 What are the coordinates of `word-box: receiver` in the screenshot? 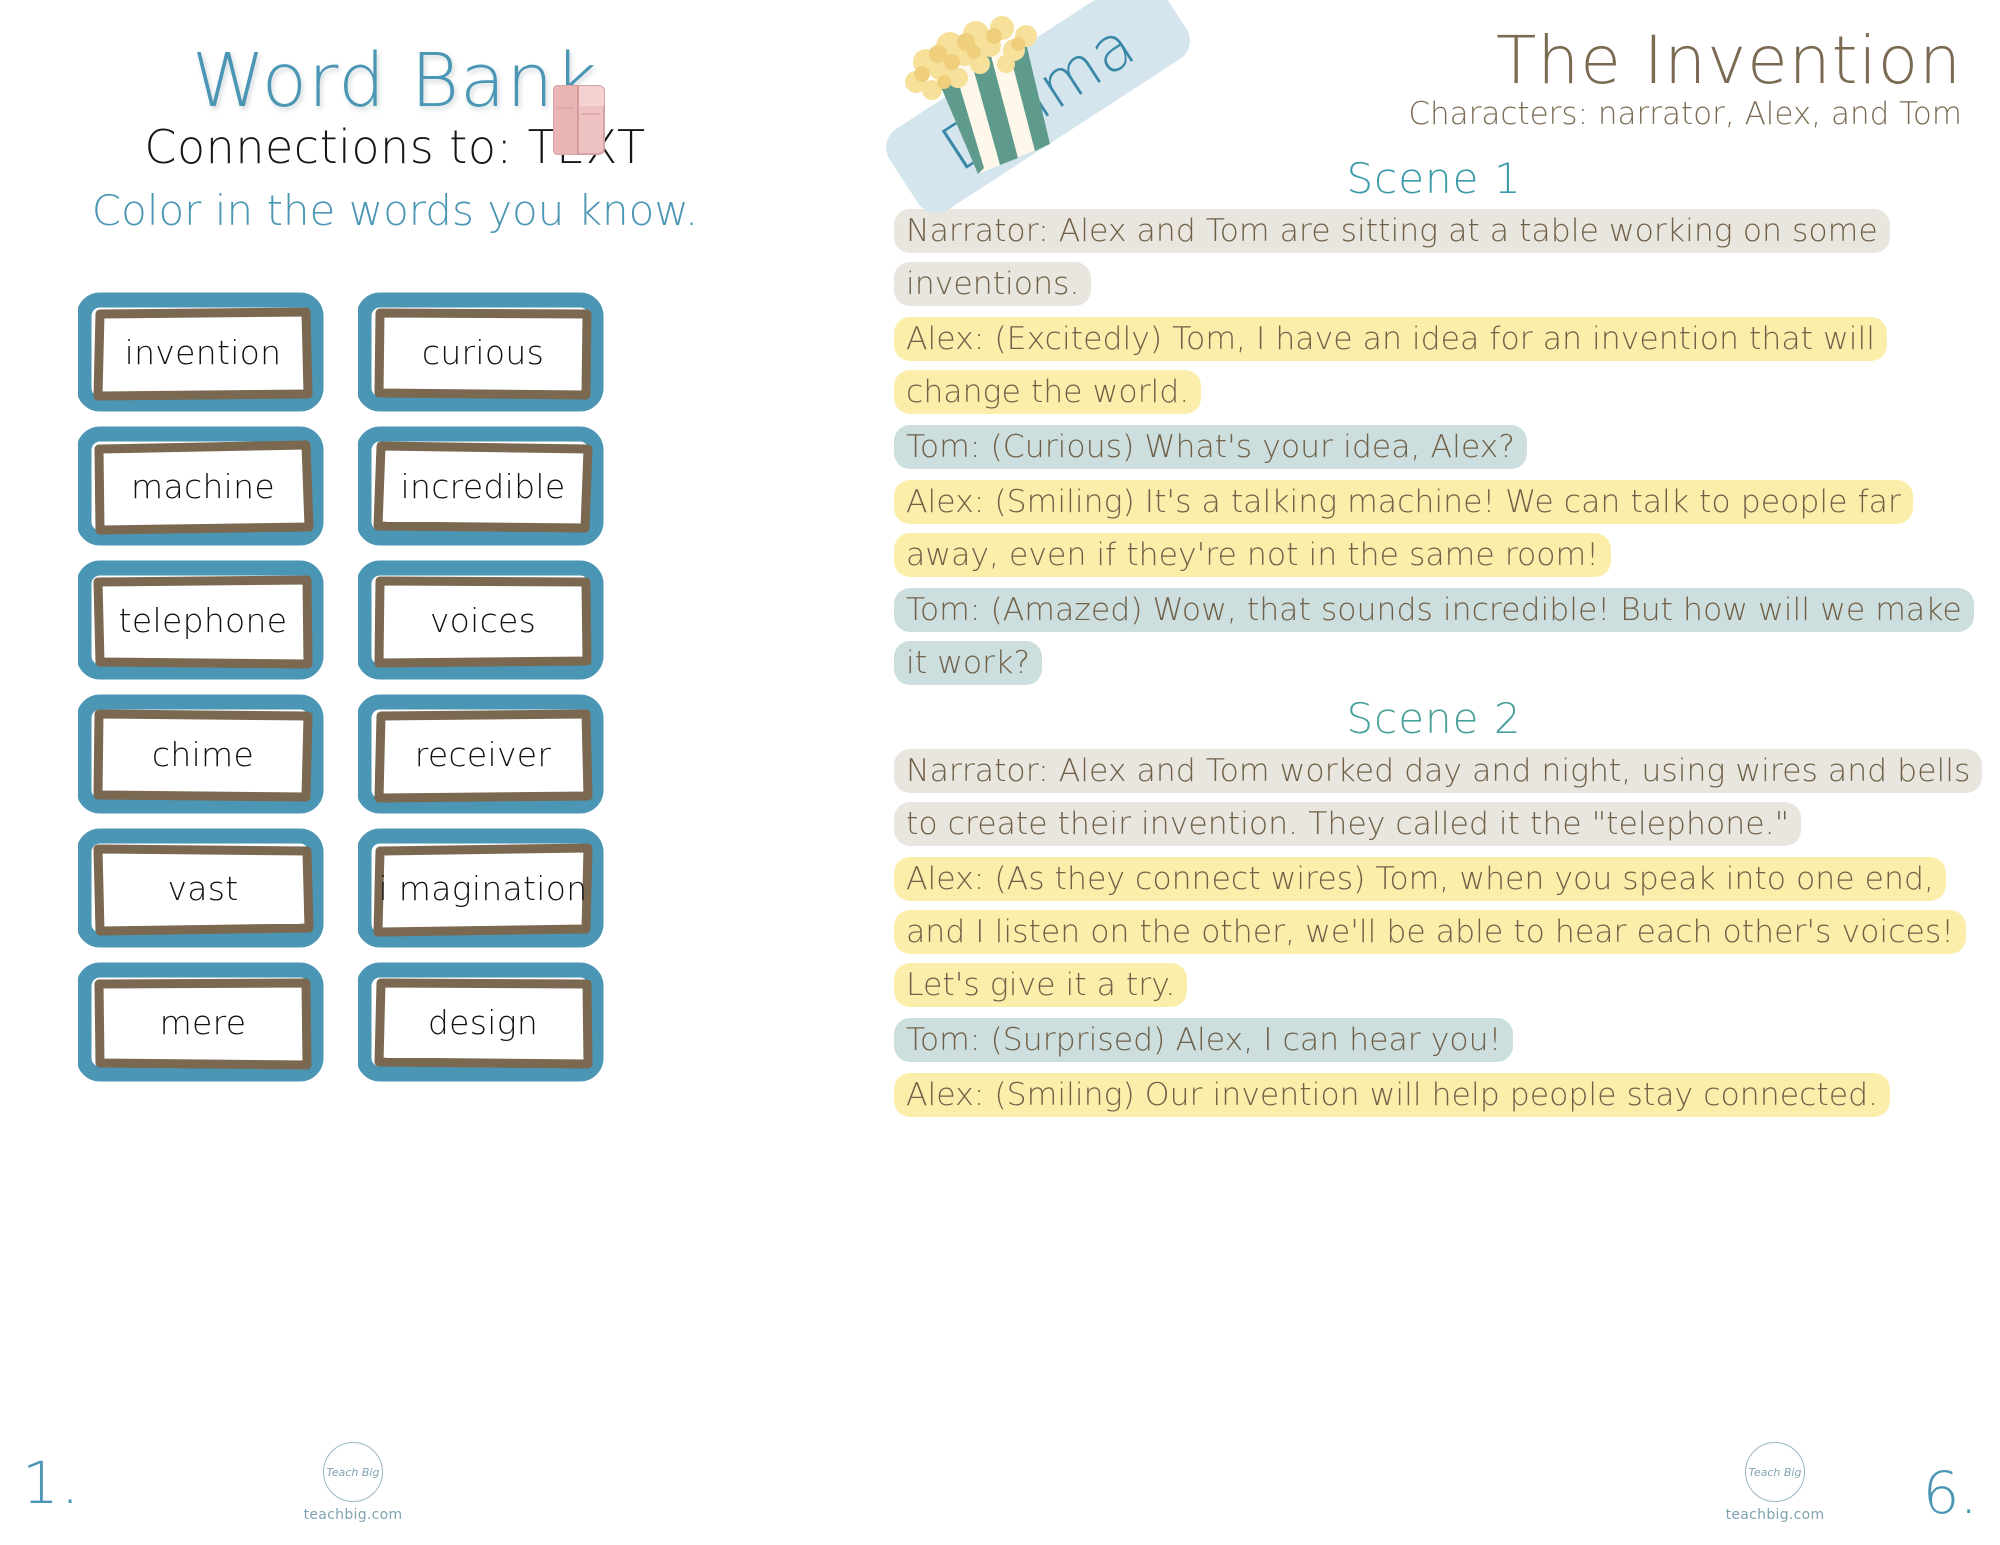 It's located at (483, 754).